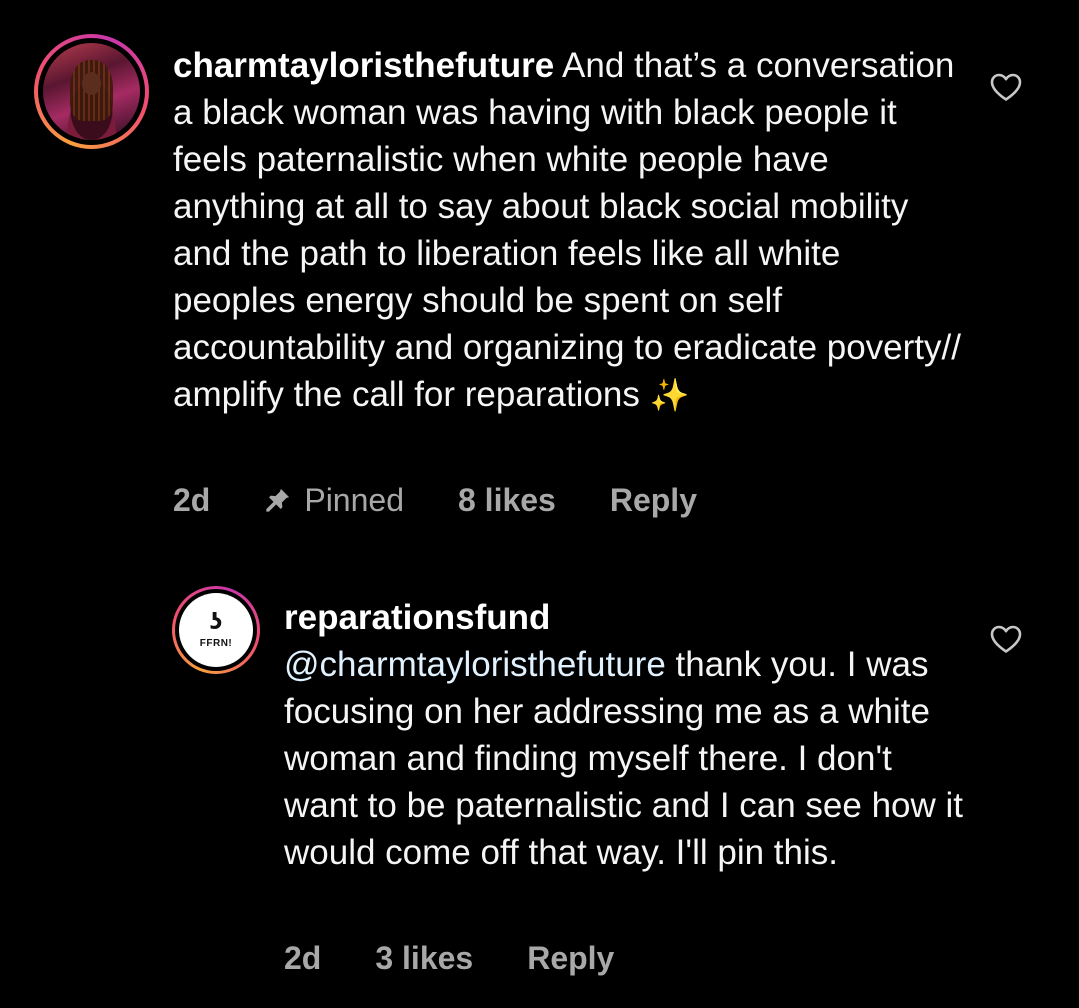 Image resolution: width=1079 pixels, height=1008 pixels. What do you see at coordinates (278, 500) in the screenshot?
I see `pin-icon` at bounding box center [278, 500].